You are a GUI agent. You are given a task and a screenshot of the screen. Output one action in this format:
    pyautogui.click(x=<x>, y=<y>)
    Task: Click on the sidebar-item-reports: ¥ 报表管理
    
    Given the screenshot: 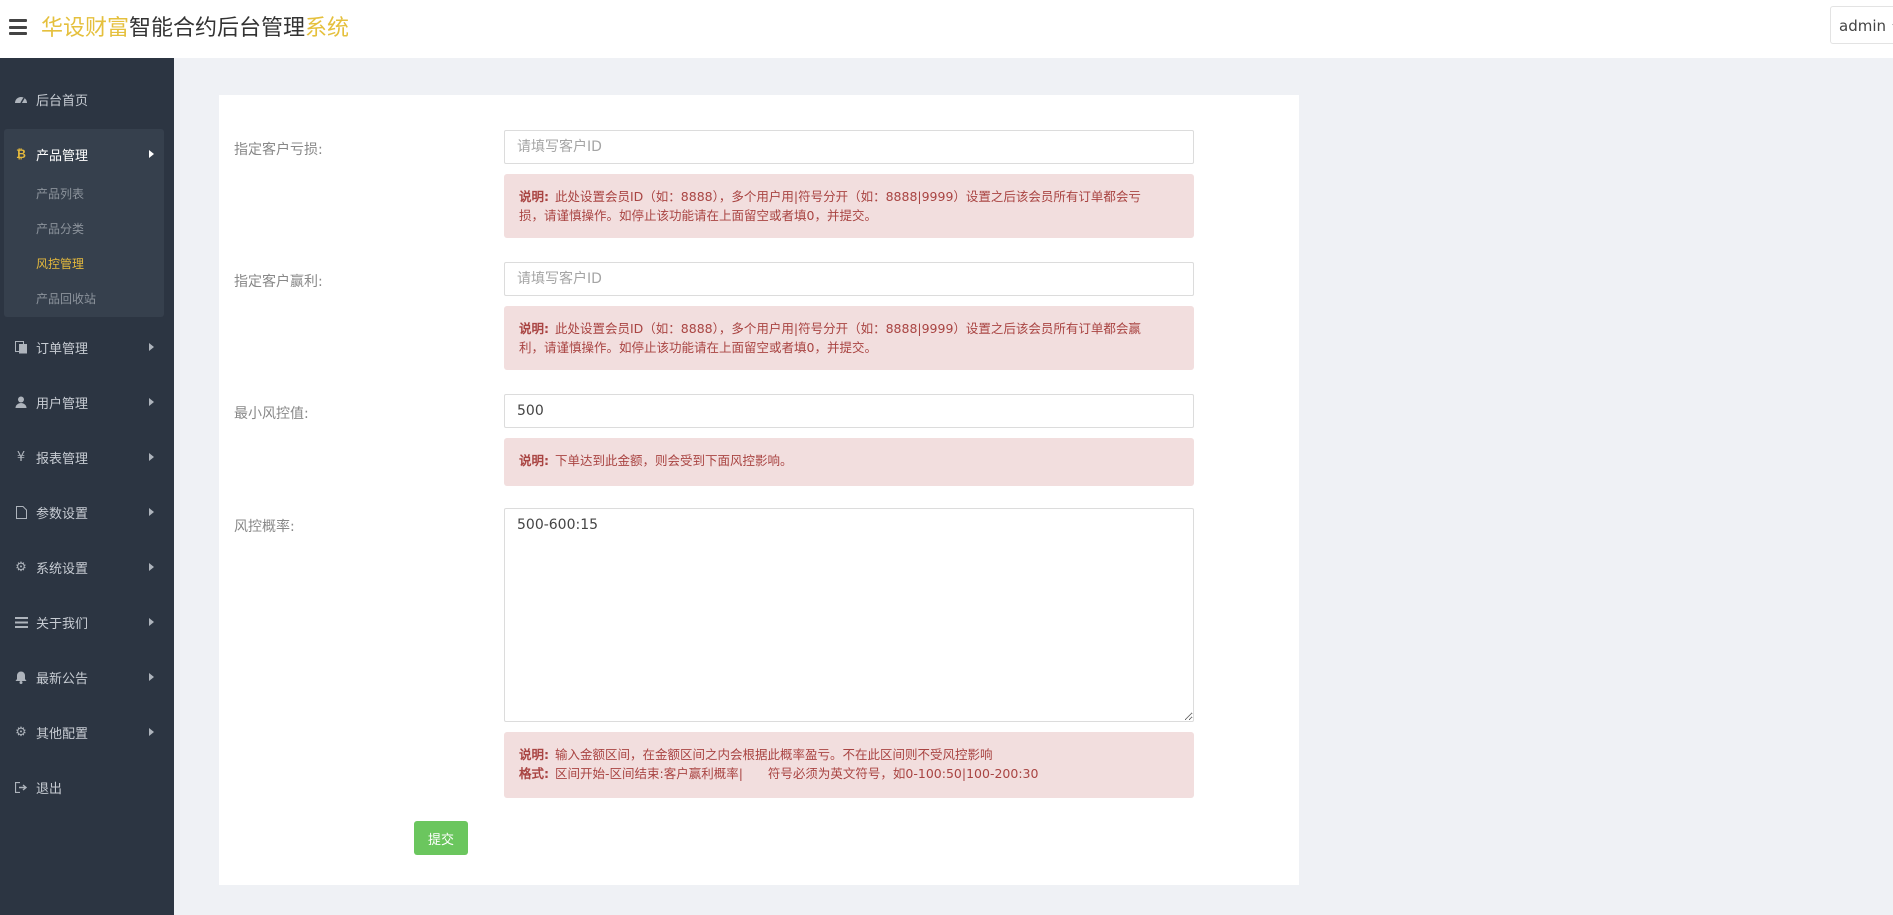 What is the action you would take?
    pyautogui.click(x=87, y=457)
    